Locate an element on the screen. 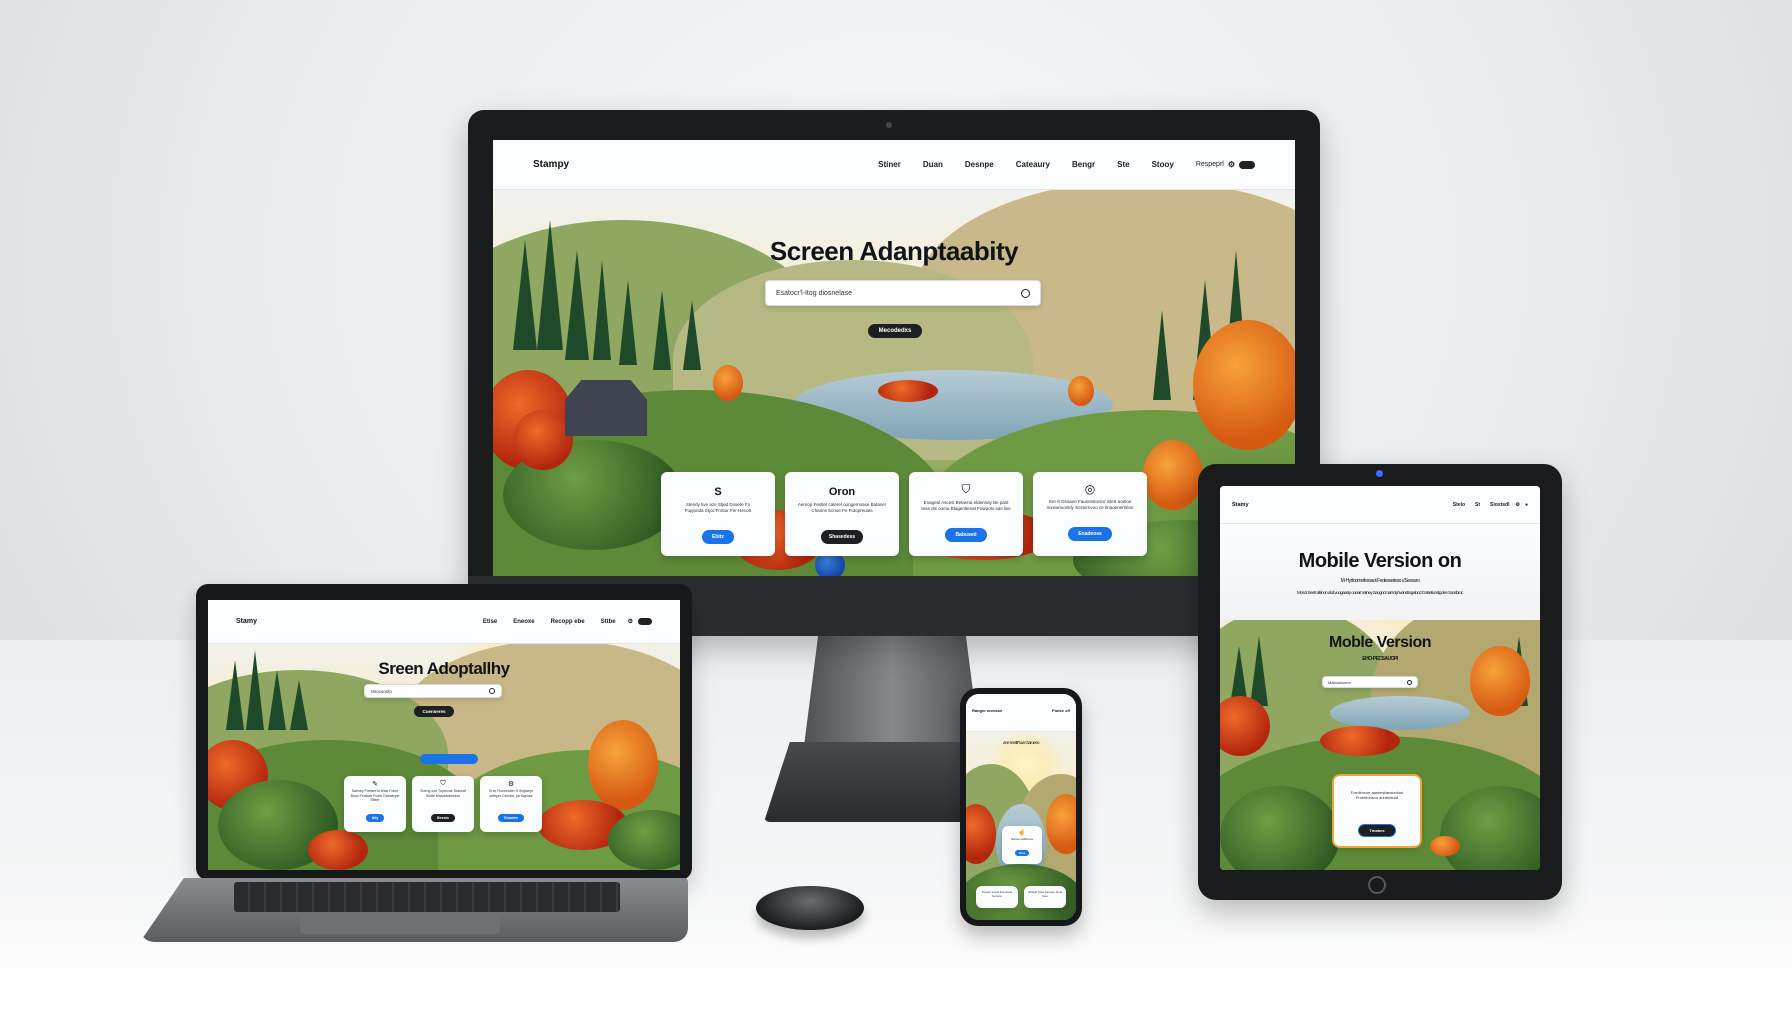 Image resolution: width=1792 pixels, height=1024 pixels. card-button: Tmabes is located at coordinates (1377, 830).